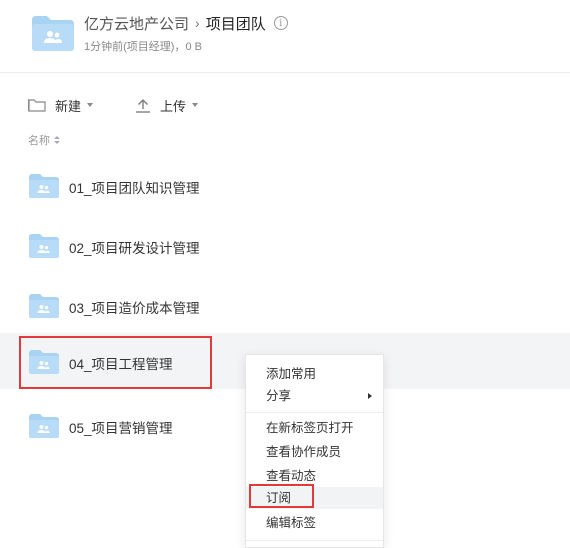 Image resolution: width=570 pixels, height=548 pixels. I want to click on menu-item-view-collaborators: 查看协作成员, so click(314, 452).